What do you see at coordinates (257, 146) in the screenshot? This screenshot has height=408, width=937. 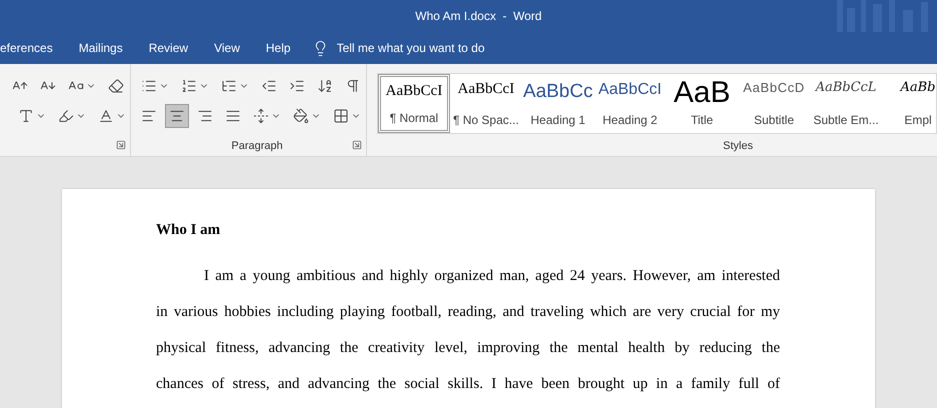 I see `group-label: Paragraph` at bounding box center [257, 146].